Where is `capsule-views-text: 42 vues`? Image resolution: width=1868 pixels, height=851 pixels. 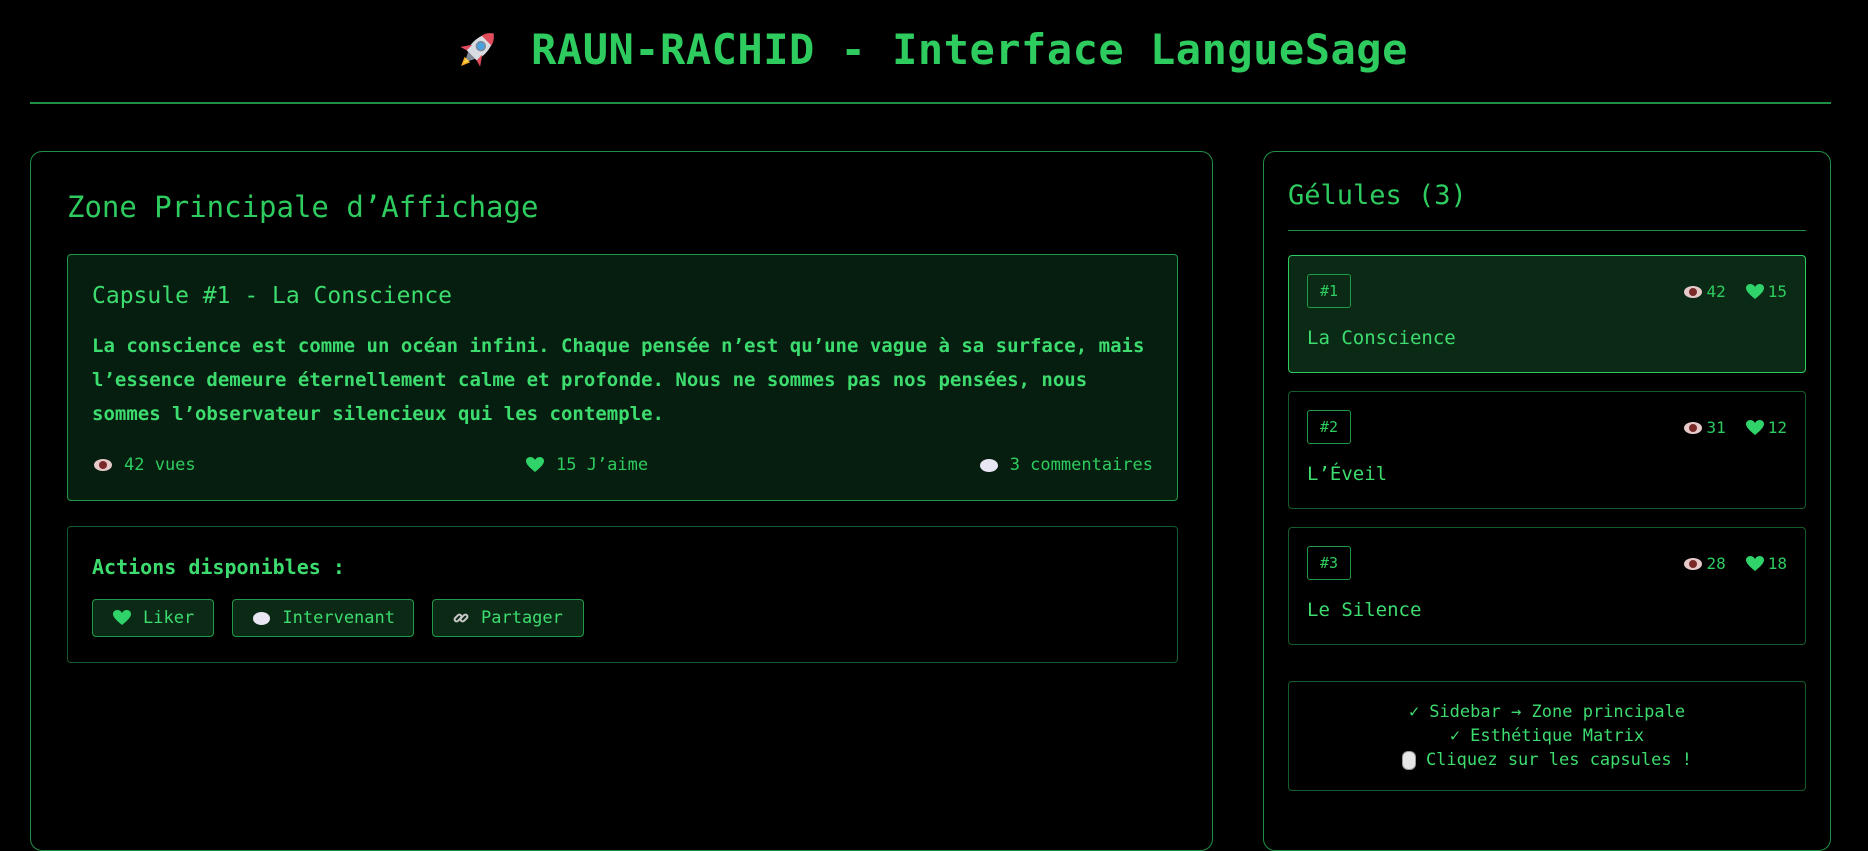
capsule-views-text: 42 vues is located at coordinates (160, 465).